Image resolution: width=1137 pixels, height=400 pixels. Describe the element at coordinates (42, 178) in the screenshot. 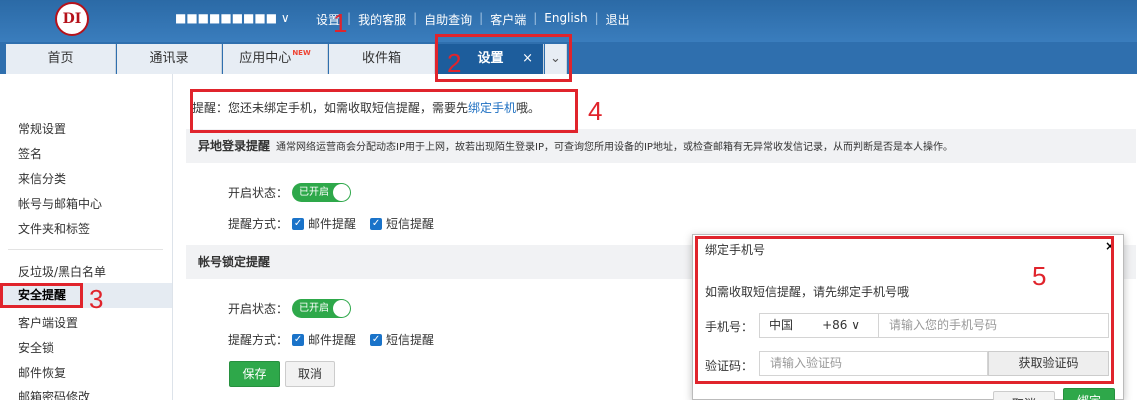

I see `sidebar-item-mail-rules: 来信分类` at that location.